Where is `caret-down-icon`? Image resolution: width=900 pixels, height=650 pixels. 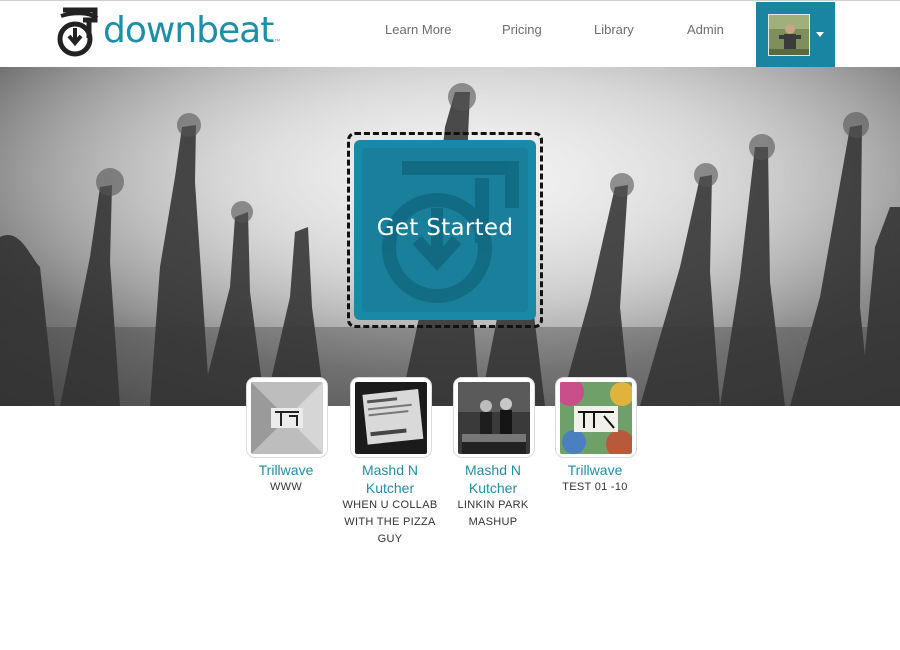 caret-down-icon is located at coordinates (820, 34).